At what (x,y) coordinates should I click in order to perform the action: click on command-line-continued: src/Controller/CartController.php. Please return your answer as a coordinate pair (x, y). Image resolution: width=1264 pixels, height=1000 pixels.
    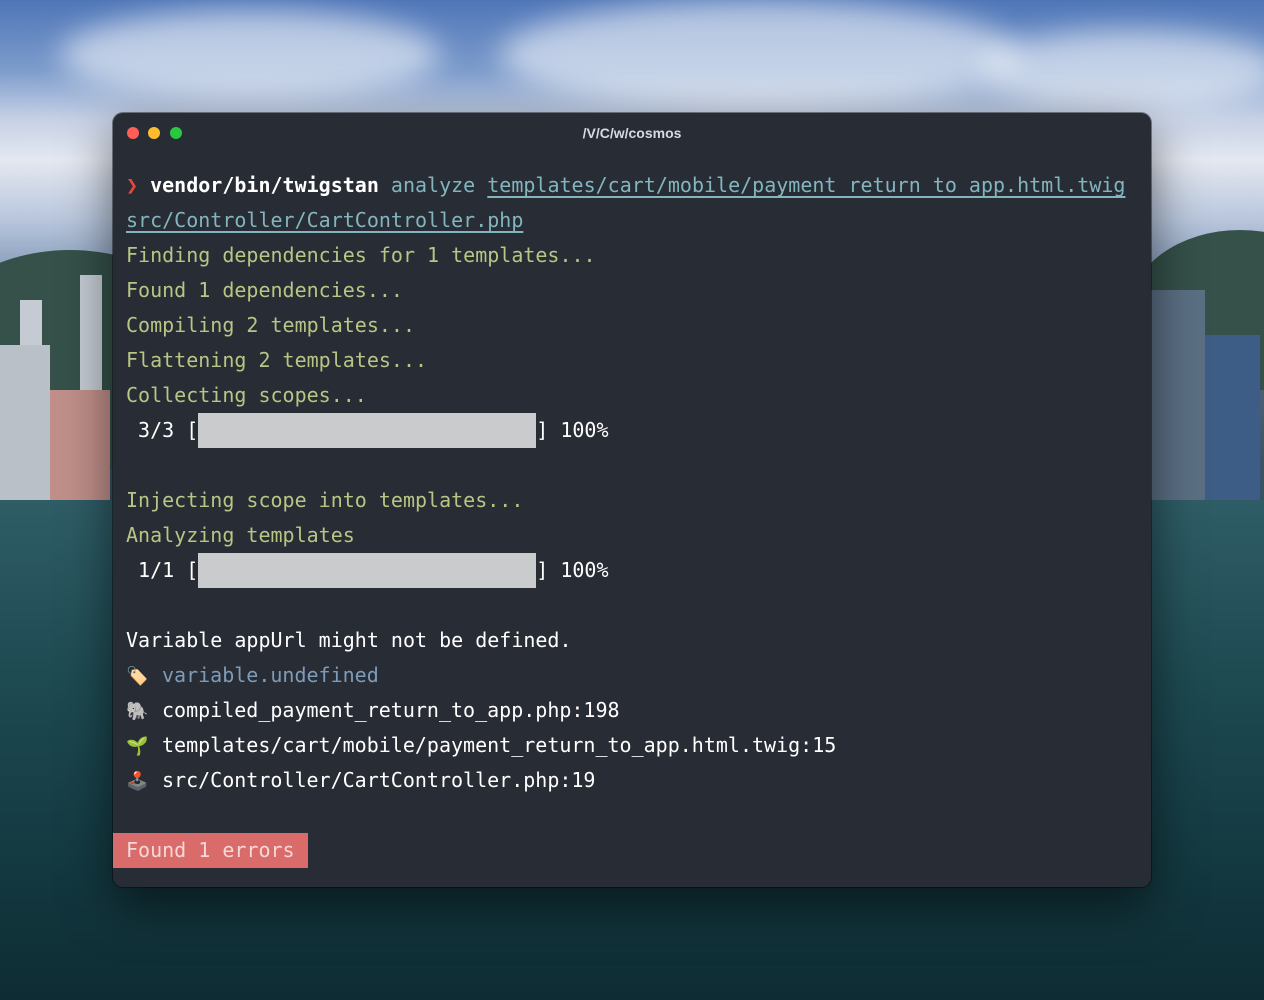
    Looking at the image, I should click on (633, 220).